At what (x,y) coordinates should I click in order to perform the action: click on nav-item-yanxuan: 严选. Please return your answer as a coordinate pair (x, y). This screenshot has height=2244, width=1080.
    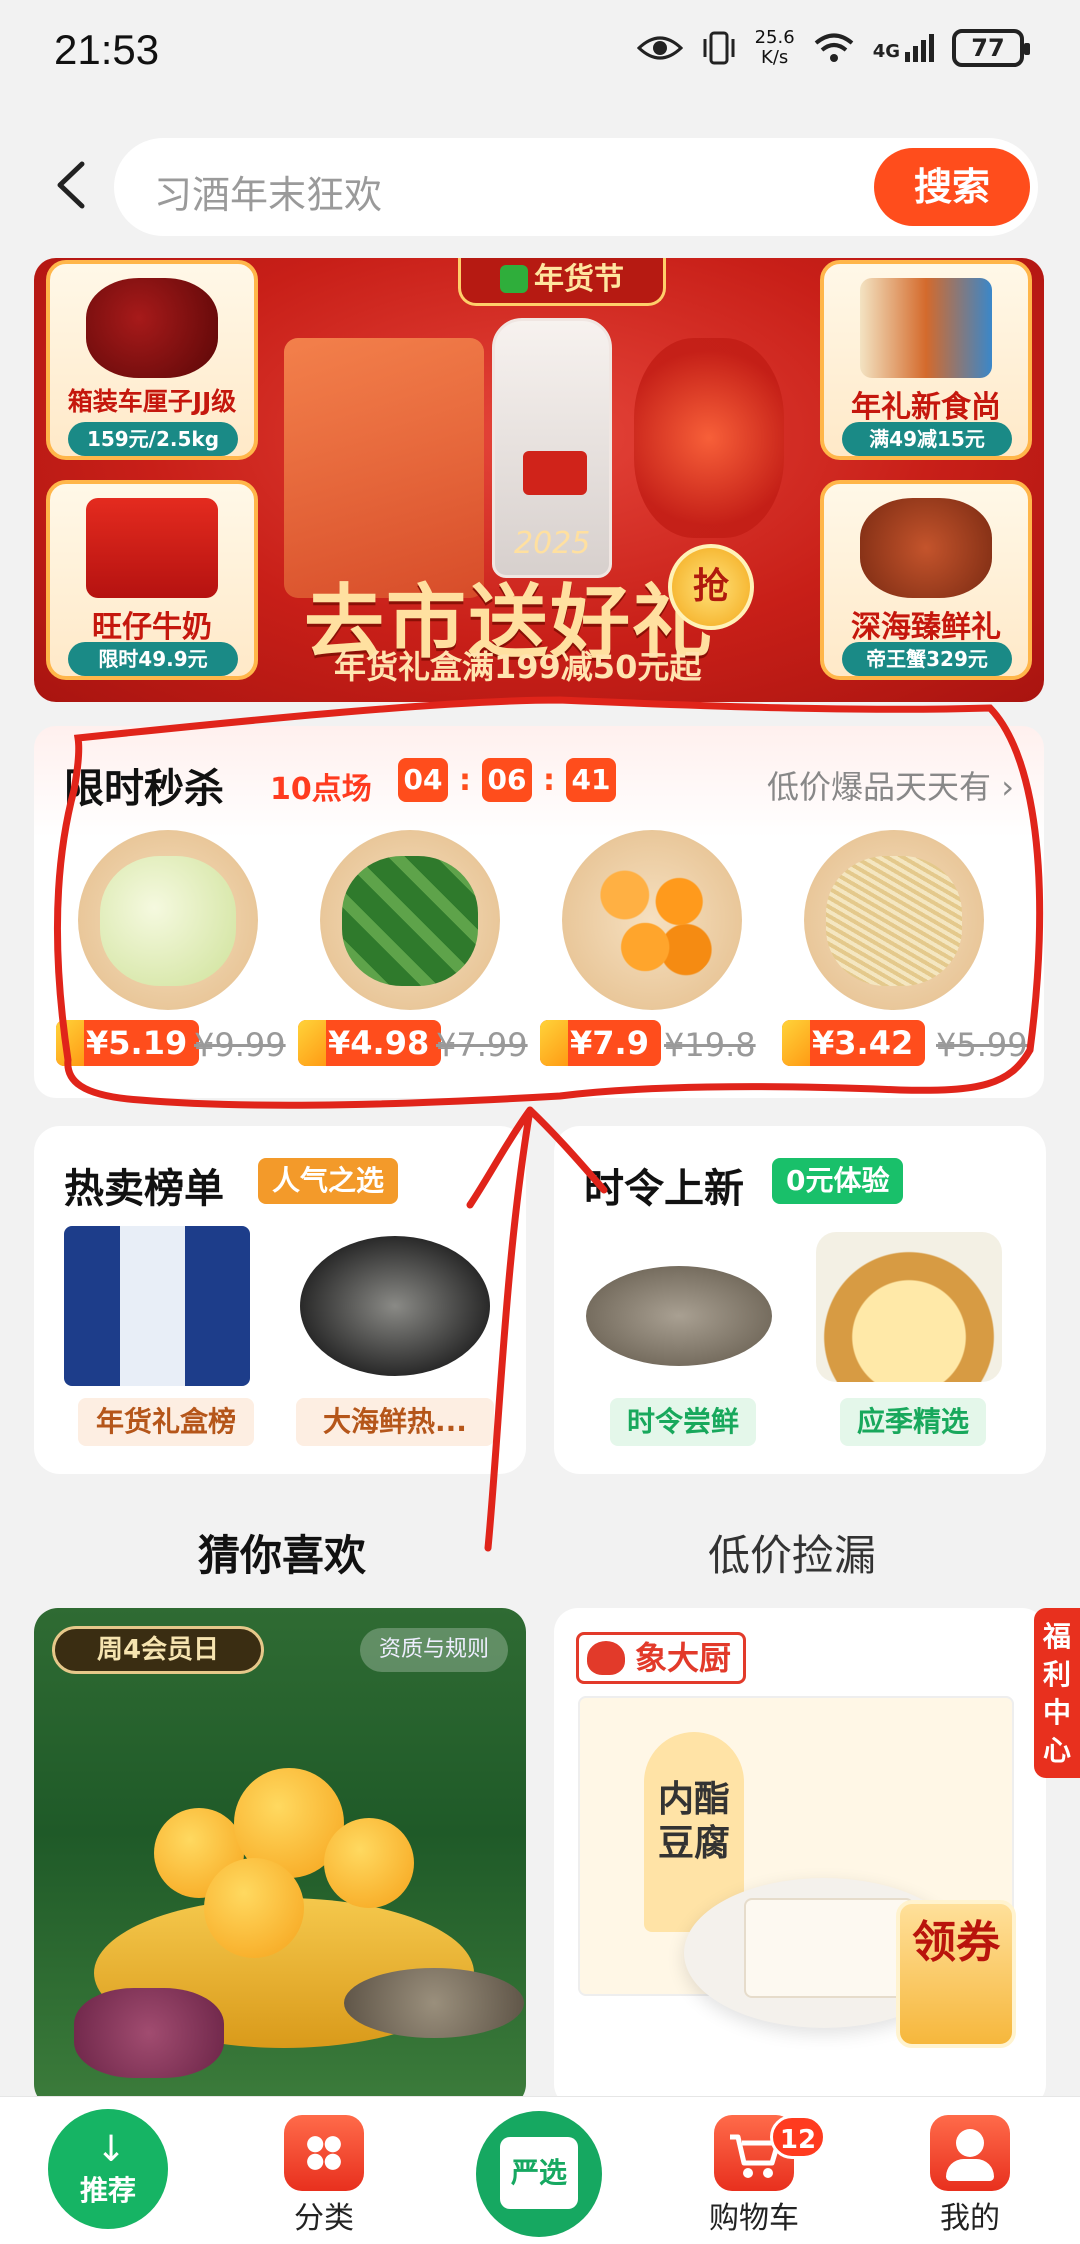
    Looking at the image, I should click on (539, 2174).